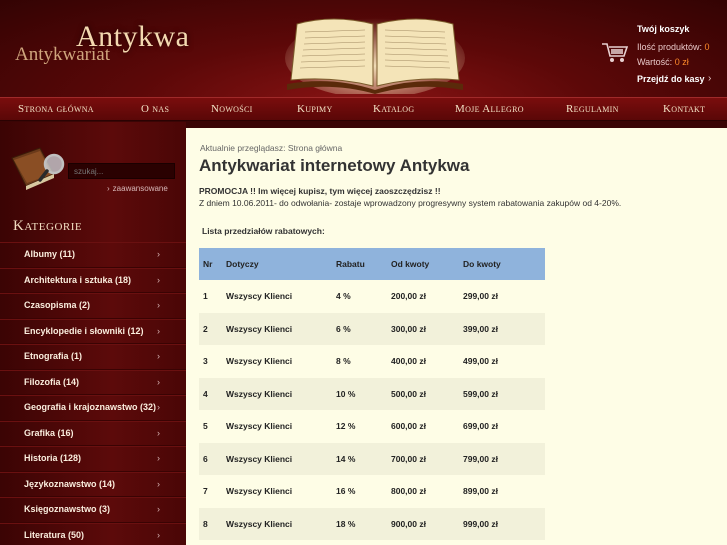 This screenshot has height=545, width=727. I want to click on cell-discount: 16 %, so click(359, 491).